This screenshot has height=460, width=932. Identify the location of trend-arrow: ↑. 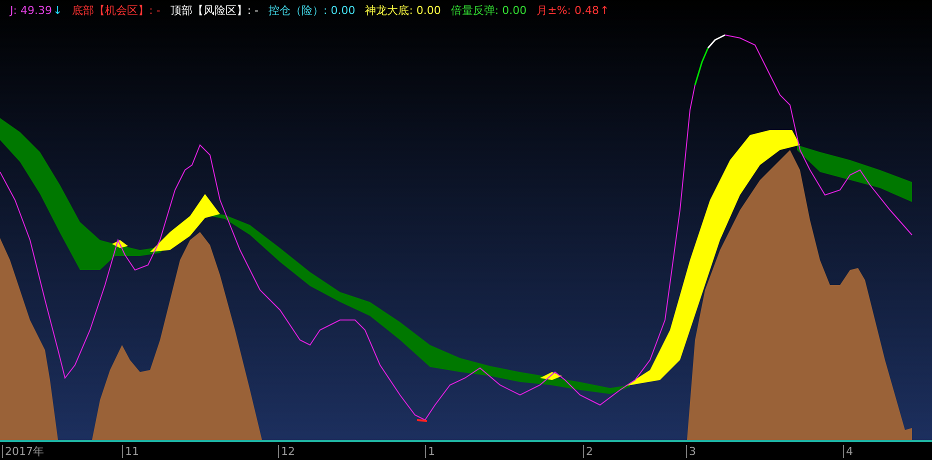
(605, 10).